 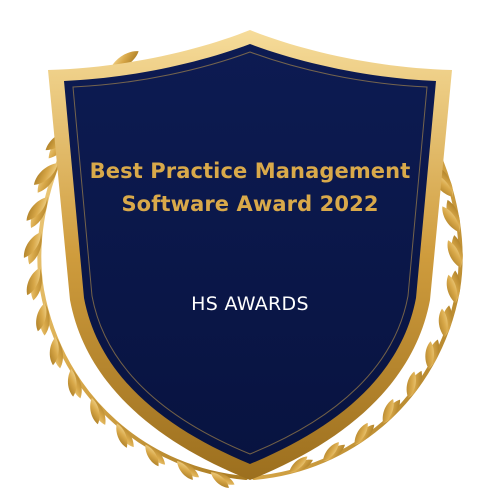 I want to click on award-title-line-2: Software Award 2022, so click(x=250, y=204).